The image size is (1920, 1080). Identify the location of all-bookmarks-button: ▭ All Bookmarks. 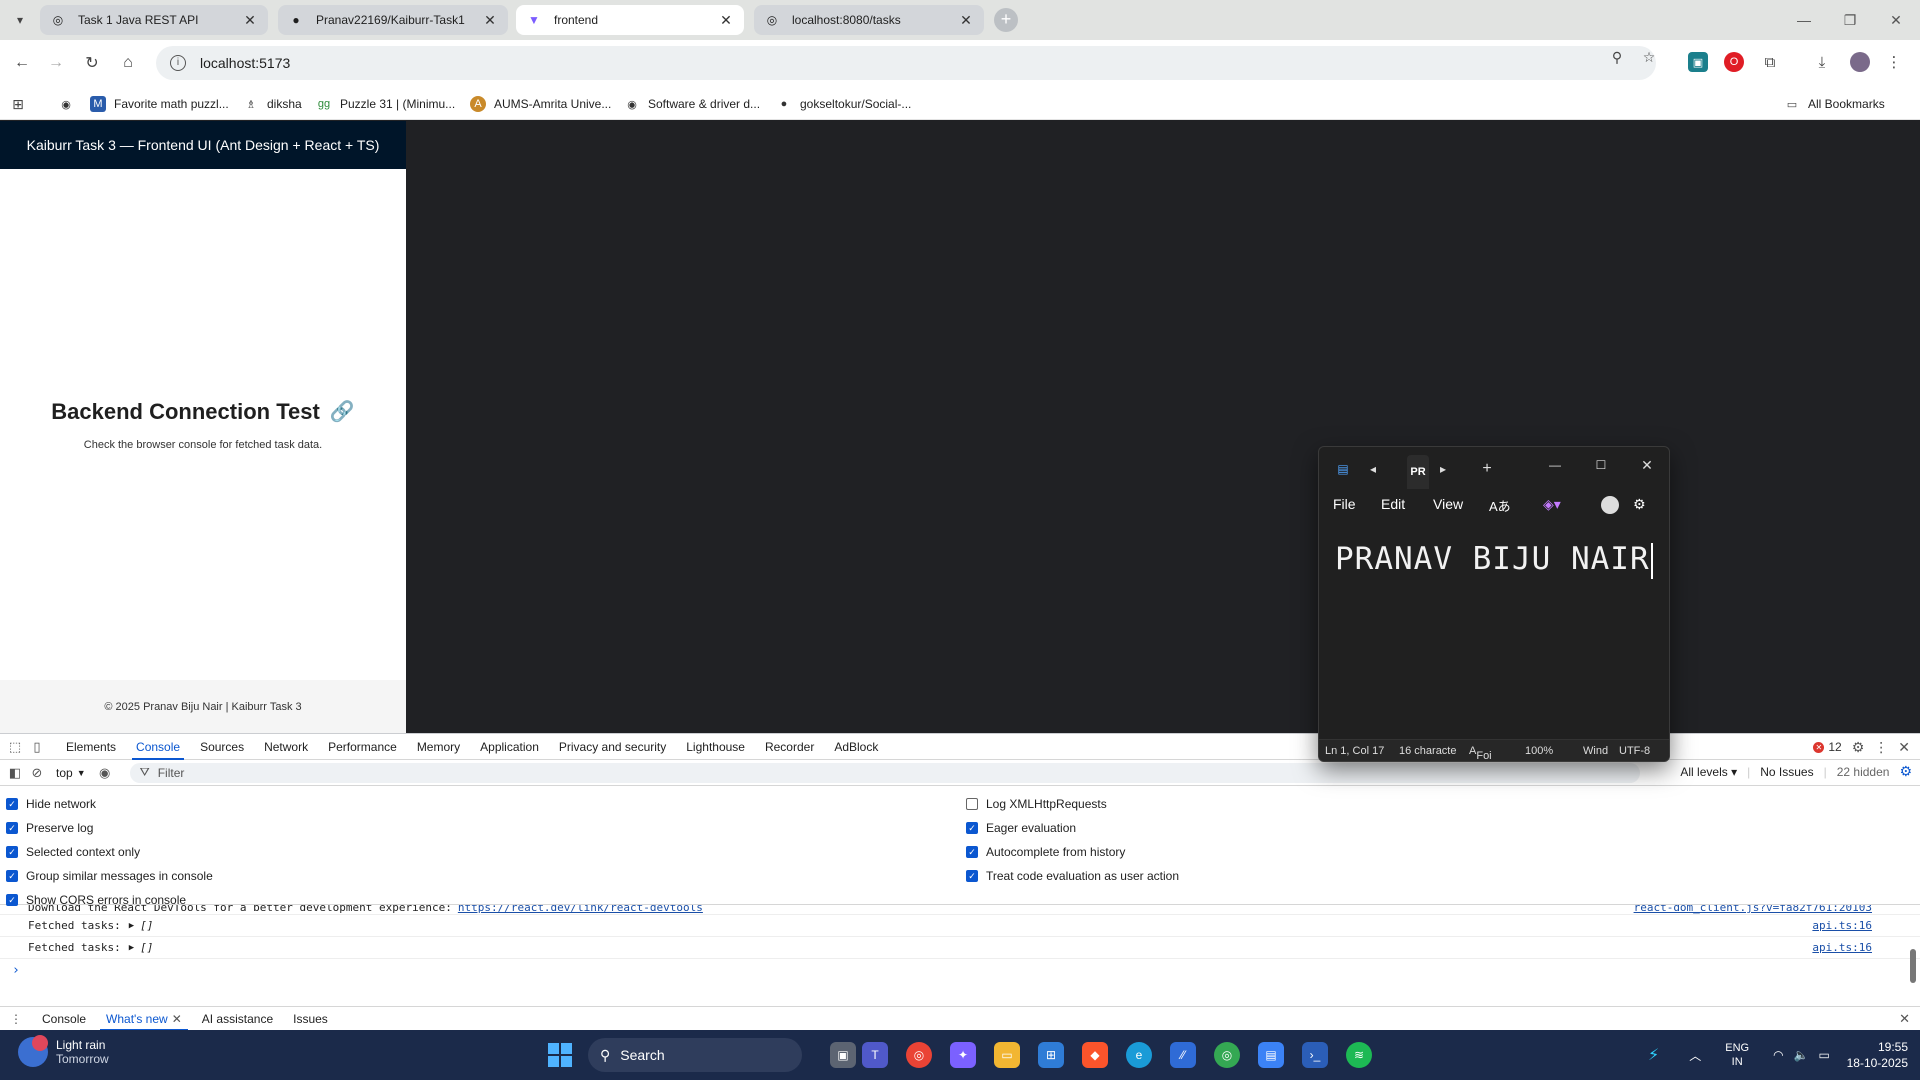
(1834, 104).